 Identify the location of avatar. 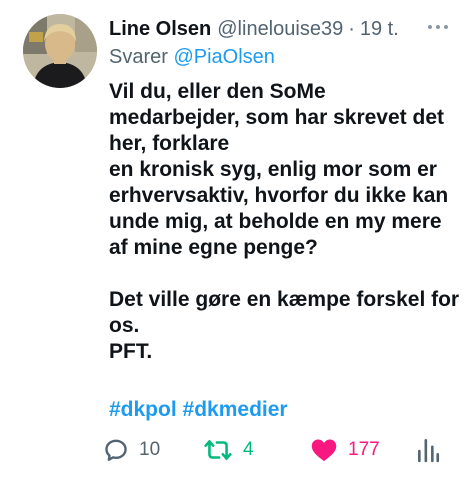
(60, 51).